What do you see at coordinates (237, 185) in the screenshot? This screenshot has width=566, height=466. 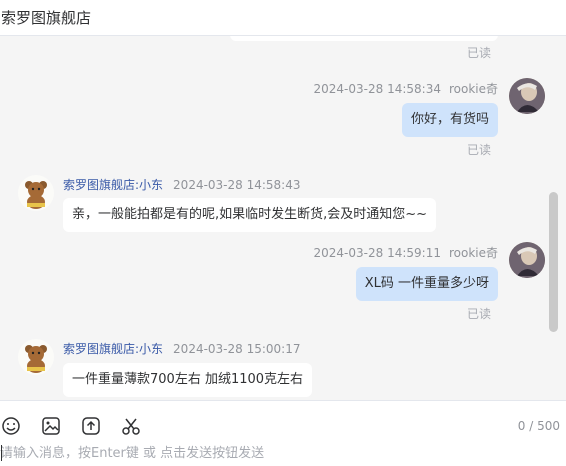 I see `message-time: 2024-03-28 14:58:43` at bounding box center [237, 185].